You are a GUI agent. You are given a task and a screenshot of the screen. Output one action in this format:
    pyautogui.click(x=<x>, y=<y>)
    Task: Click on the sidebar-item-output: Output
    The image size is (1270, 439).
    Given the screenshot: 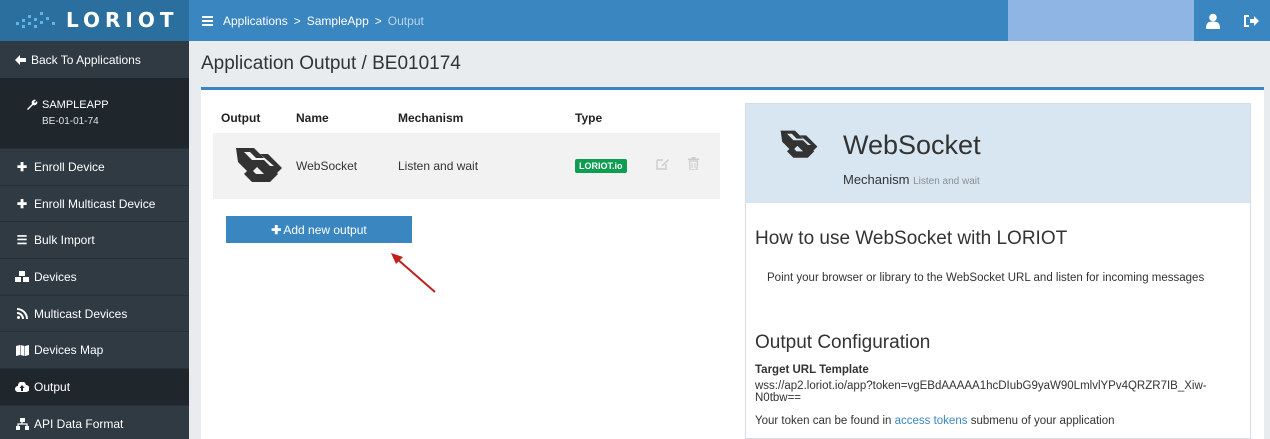 What is the action you would take?
    pyautogui.click(x=94, y=386)
    